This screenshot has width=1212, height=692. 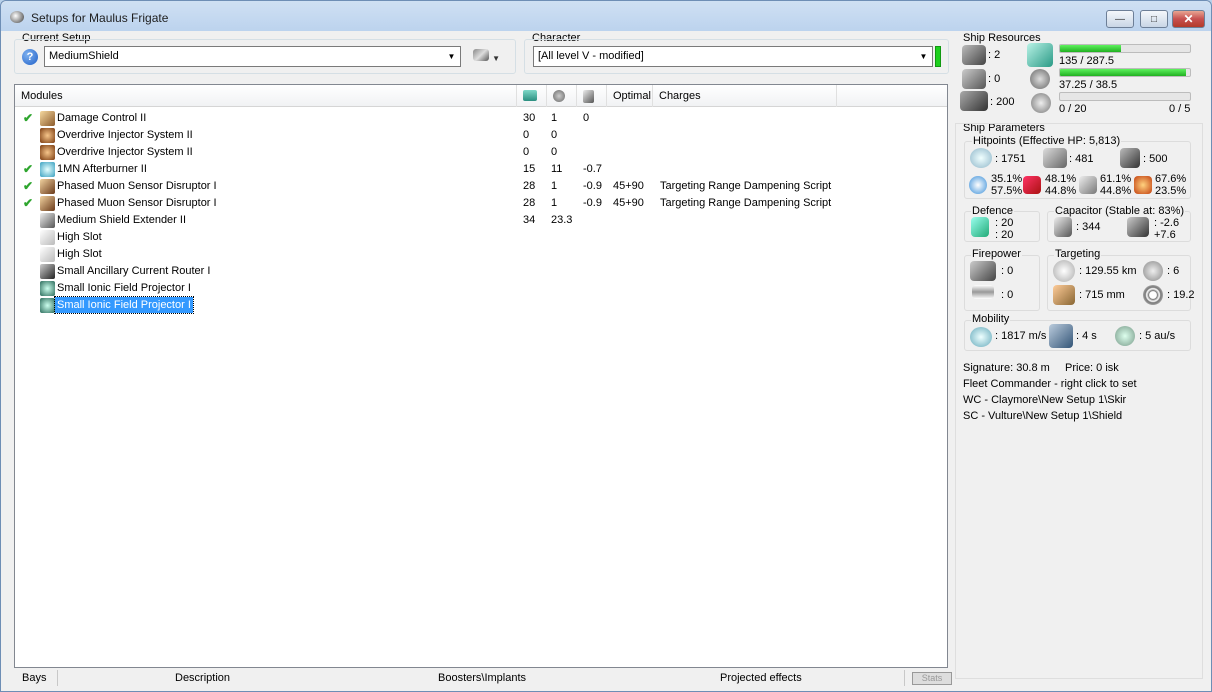 What do you see at coordinates (1125, 72) in the screenshot?
I see `powergrid-bar` at bounding box center [1125, 72].